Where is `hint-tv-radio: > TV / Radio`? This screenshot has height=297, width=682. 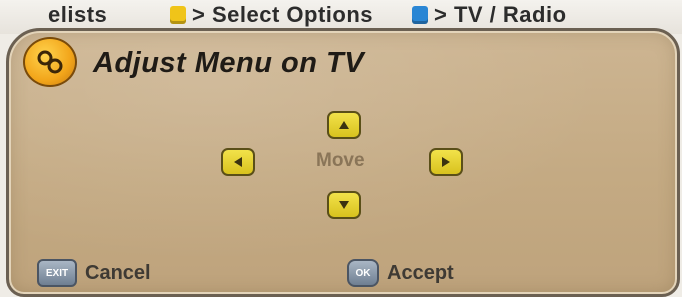
hint-tv-radio: > TV / Radio is located at coordinates (489, 15).